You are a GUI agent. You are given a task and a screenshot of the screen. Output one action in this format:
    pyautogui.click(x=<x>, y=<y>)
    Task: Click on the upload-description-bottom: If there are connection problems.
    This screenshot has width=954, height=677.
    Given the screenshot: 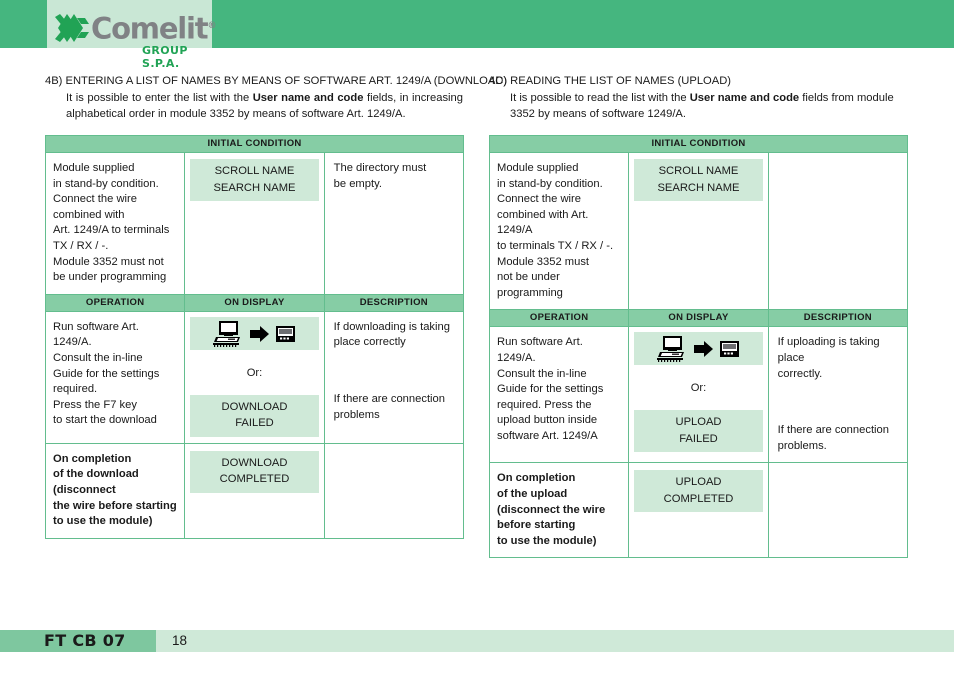 What is the action you would take?
    pyautogui.click(x=833, y=438)
    